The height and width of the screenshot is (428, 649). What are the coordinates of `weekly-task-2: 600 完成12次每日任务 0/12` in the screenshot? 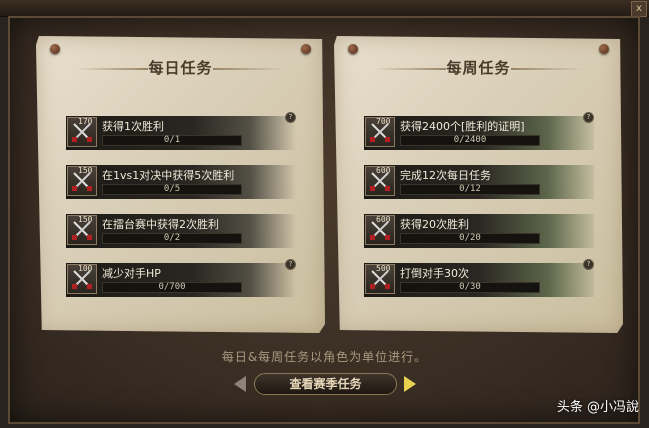 It's located at (479, 182).